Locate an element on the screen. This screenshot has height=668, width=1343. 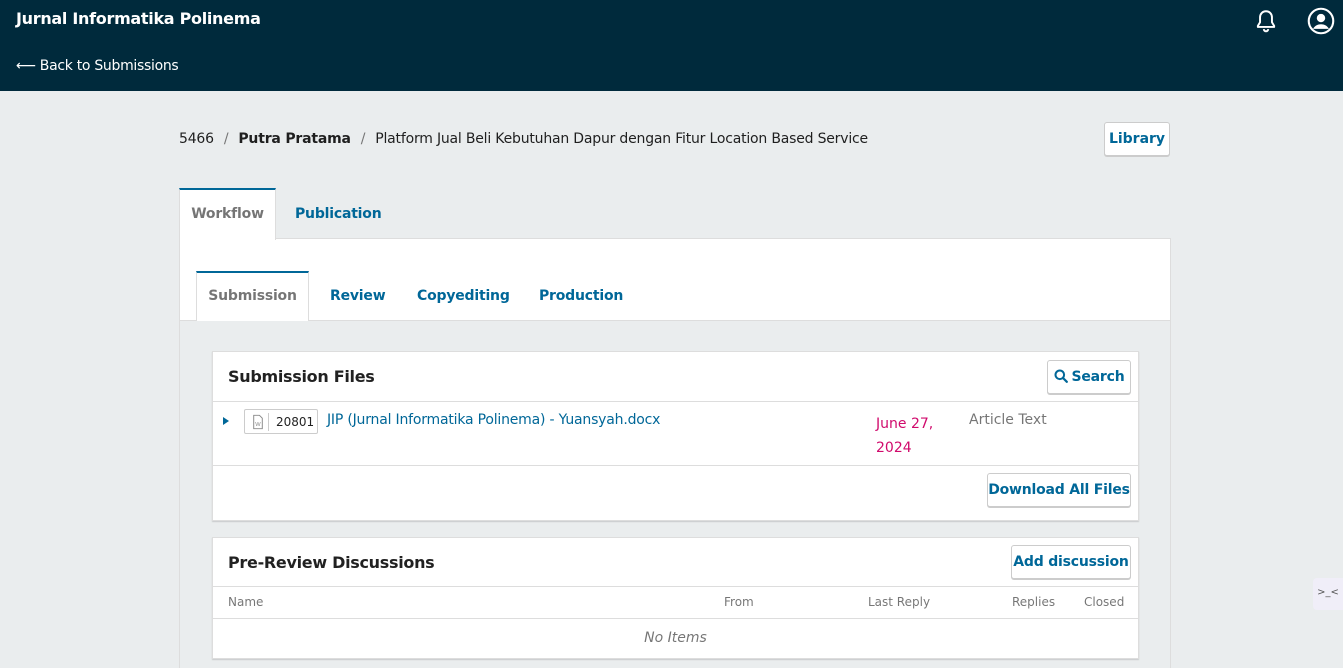
file-date: June 27, 2024 is located at coordinates (911, 436).